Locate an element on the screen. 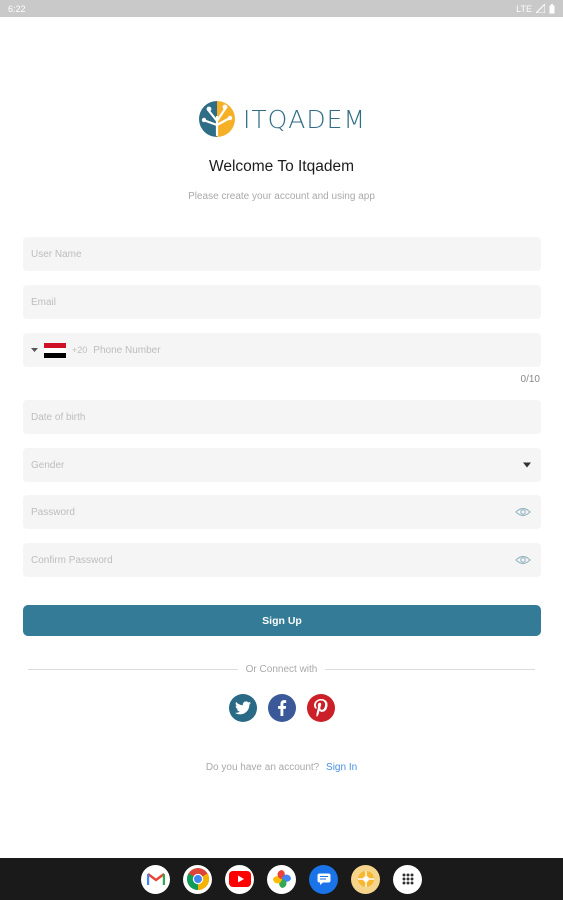  youtube-icon is located at coordinates (239, 879).